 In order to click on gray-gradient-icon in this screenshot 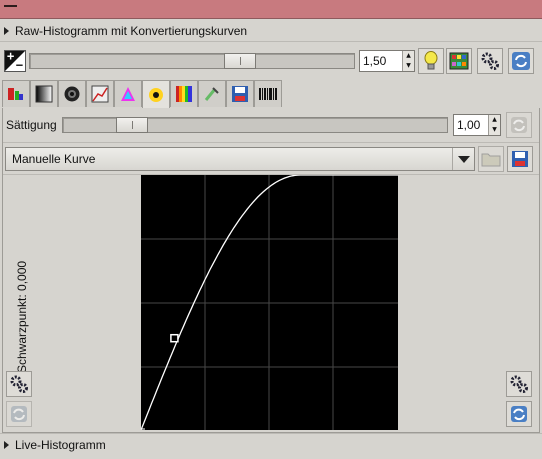, I will do `click(44, 94)`.